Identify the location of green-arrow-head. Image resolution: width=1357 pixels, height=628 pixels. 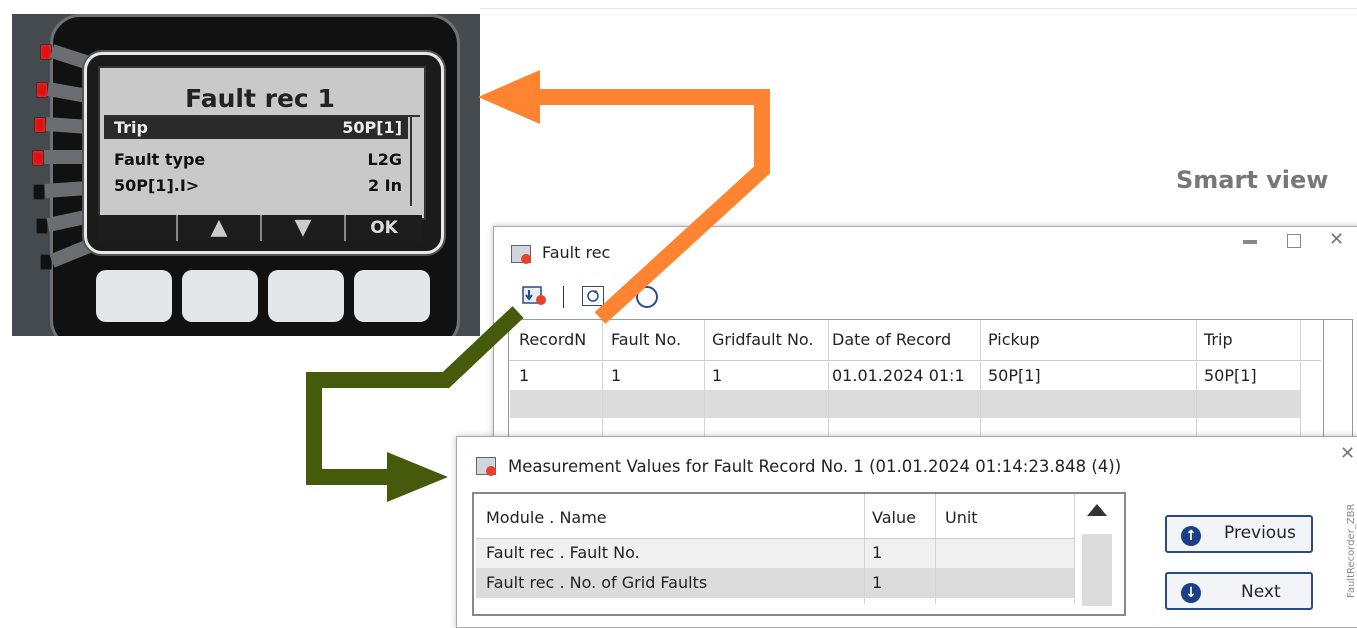
(417, 477).